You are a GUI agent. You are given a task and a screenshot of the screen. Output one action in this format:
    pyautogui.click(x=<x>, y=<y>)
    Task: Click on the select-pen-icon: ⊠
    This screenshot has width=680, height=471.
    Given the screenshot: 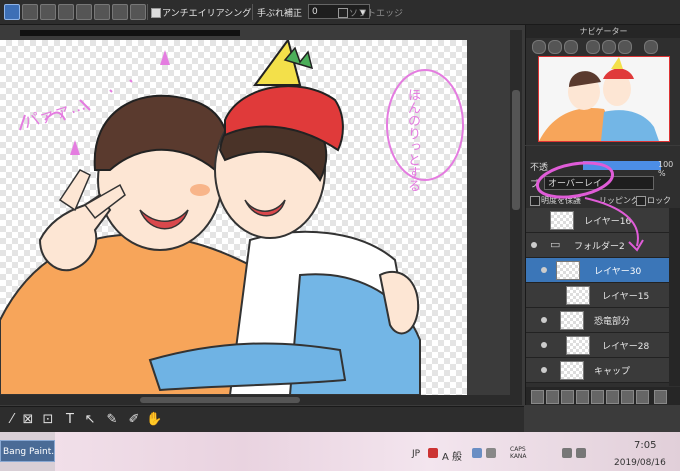 What is the action you would take?
    pyautogui.click(x=28, y=420)
    